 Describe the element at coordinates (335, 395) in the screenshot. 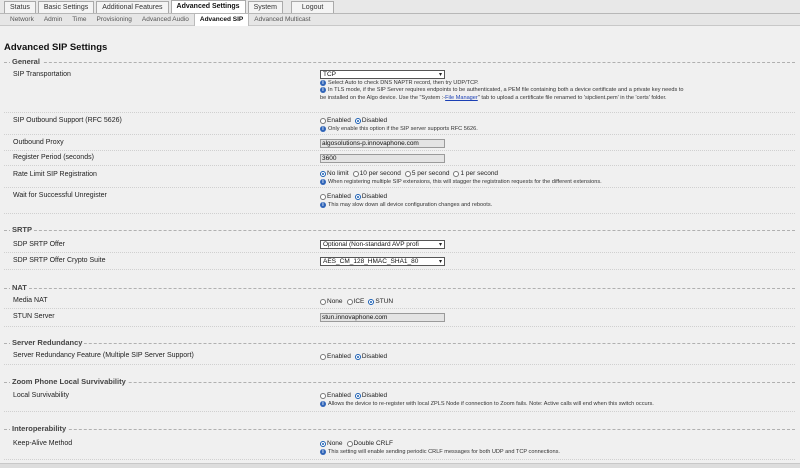

I see `local-survivability-enabled-radio: Enabled` at that location.